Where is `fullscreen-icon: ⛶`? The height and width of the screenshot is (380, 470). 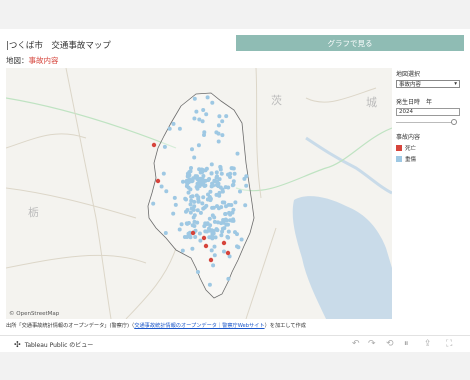
fullscreen-icon: ⛶ is located at coordinates (449, 344).